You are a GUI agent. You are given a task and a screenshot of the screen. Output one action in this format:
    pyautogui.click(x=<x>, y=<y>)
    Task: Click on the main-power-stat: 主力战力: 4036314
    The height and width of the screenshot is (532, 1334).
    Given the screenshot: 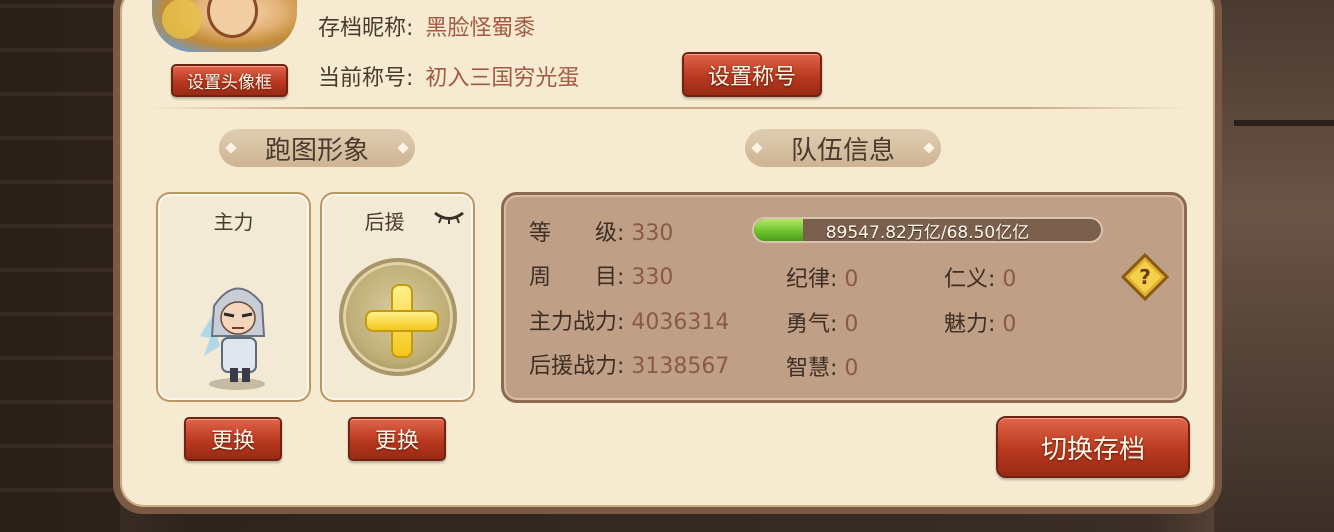 What is the action you would take?
    pyautogui.click(x=629, y=320)
    